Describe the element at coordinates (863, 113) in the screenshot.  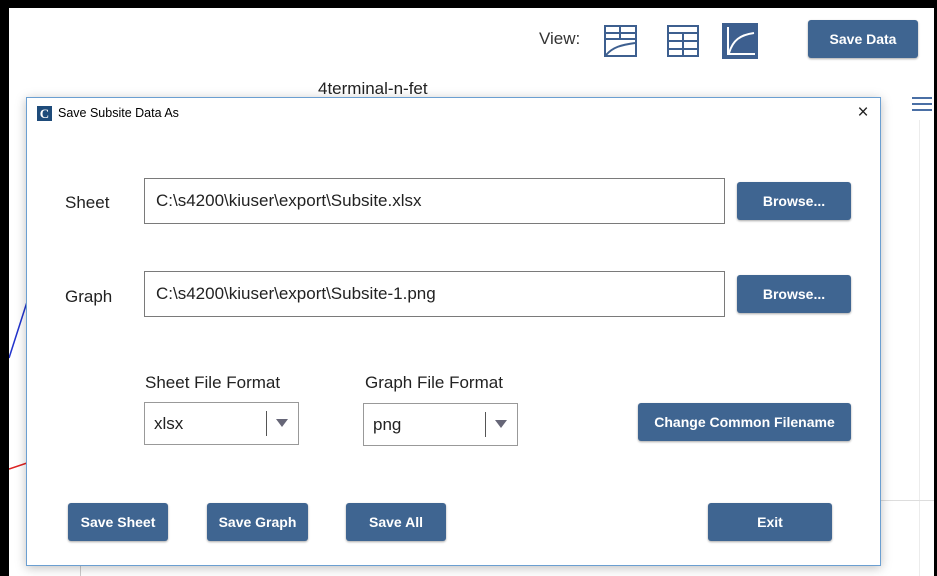
I see `close-icon: ×` at that location.